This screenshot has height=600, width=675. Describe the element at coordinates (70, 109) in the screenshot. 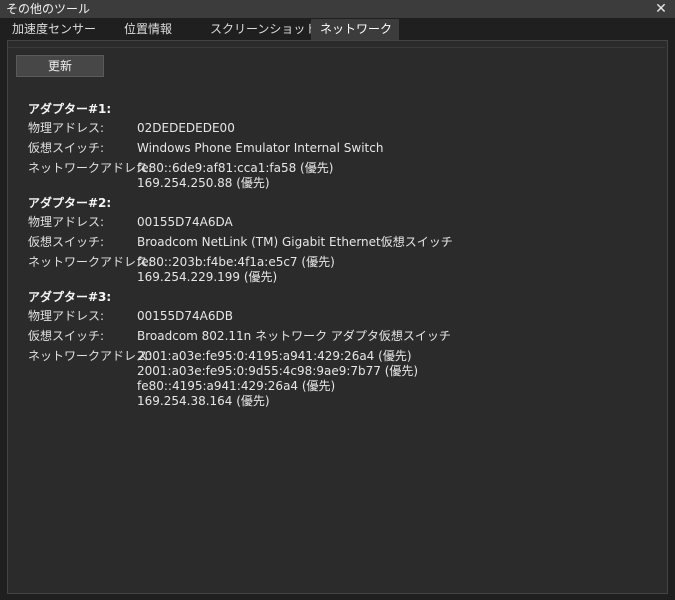

I see `adapter-title: アダプター#1:` at that location.